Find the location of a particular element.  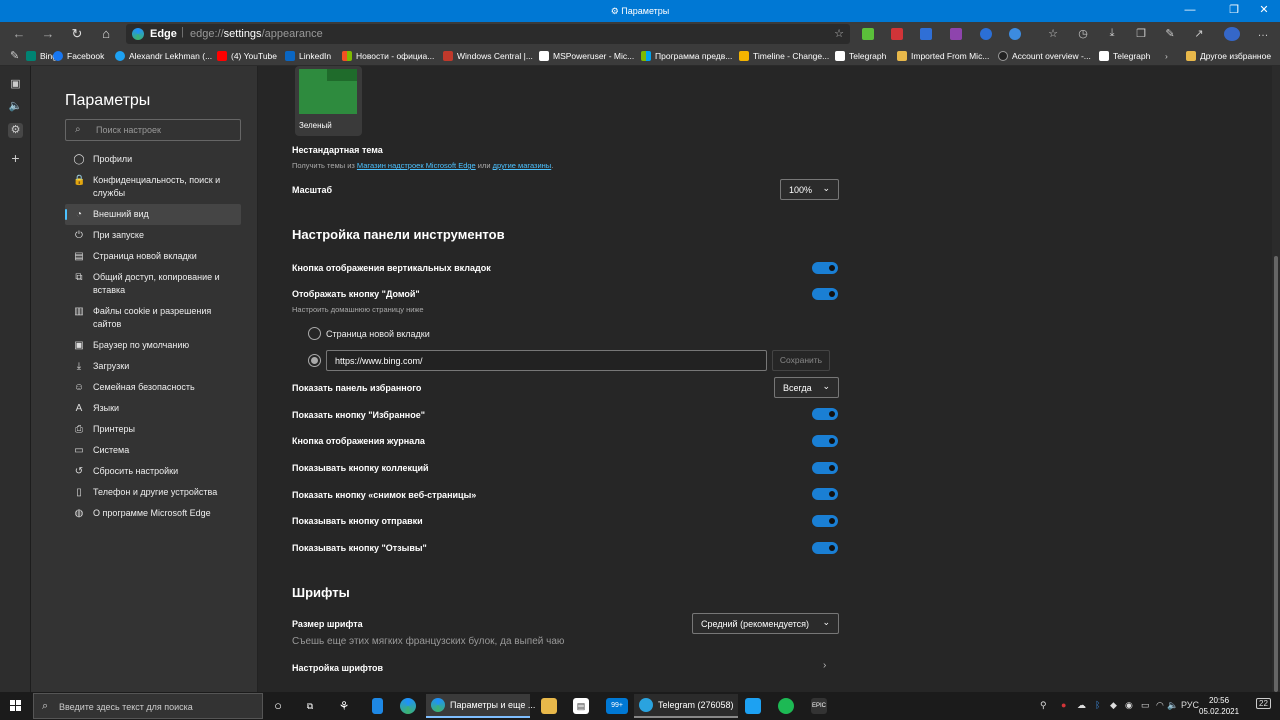

favorites-button-toggle is located at coordinates (825, 414).